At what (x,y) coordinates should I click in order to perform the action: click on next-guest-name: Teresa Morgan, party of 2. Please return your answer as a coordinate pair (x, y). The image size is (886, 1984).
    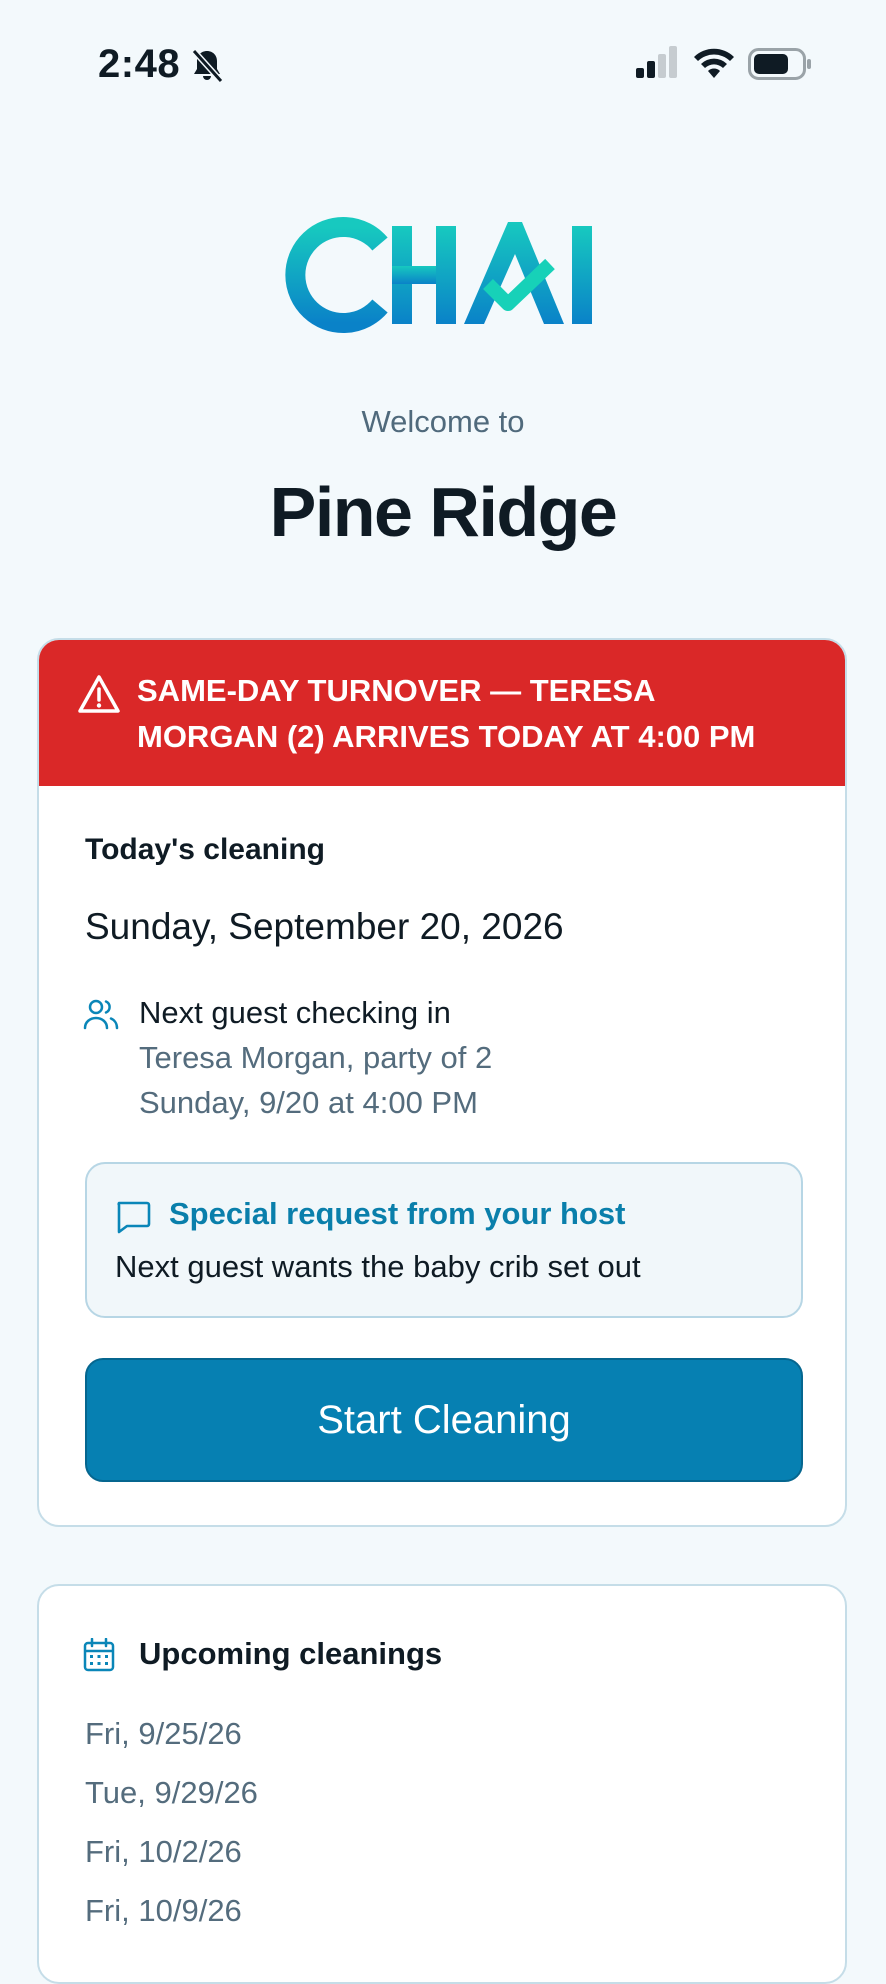
    Looking at the image, I should click on (316, 1057).